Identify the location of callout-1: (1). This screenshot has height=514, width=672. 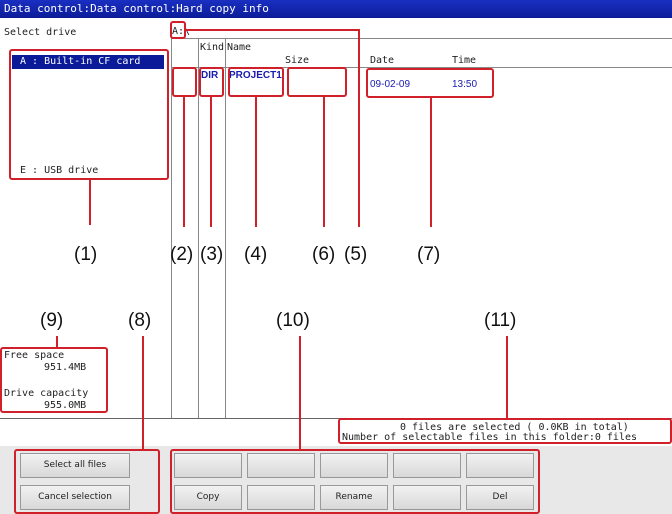
(86, 254).